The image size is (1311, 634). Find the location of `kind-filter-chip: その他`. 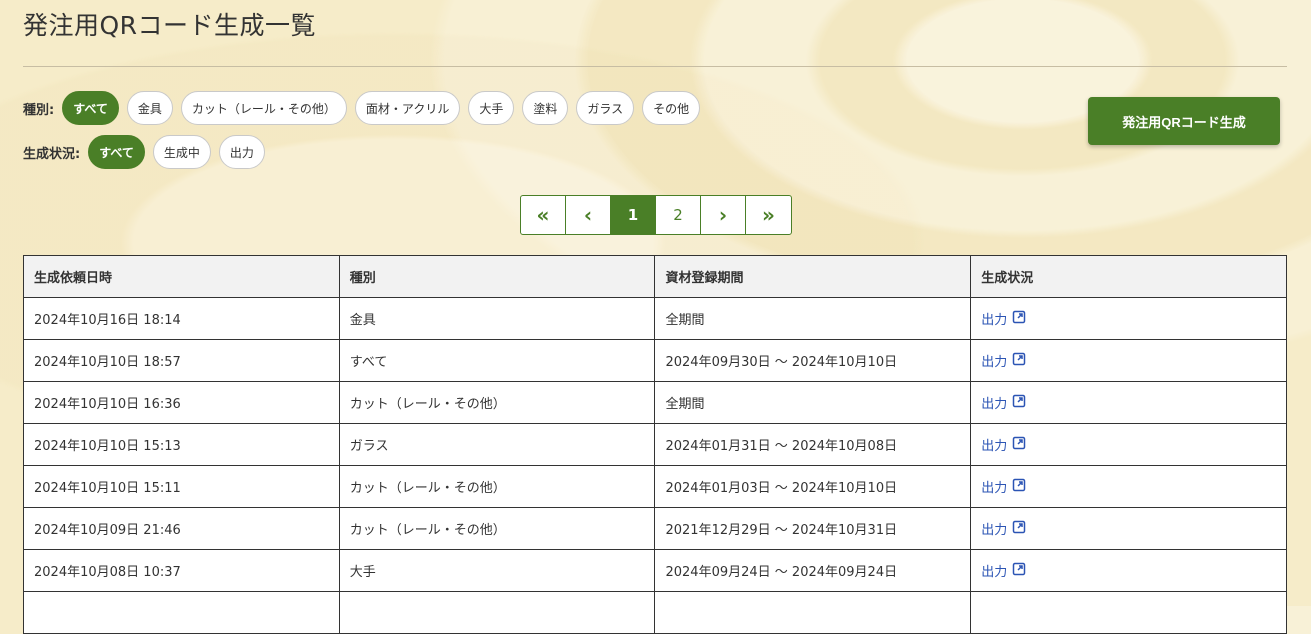

kind-filter-chip: その他 is located at coordinates (671, 108).